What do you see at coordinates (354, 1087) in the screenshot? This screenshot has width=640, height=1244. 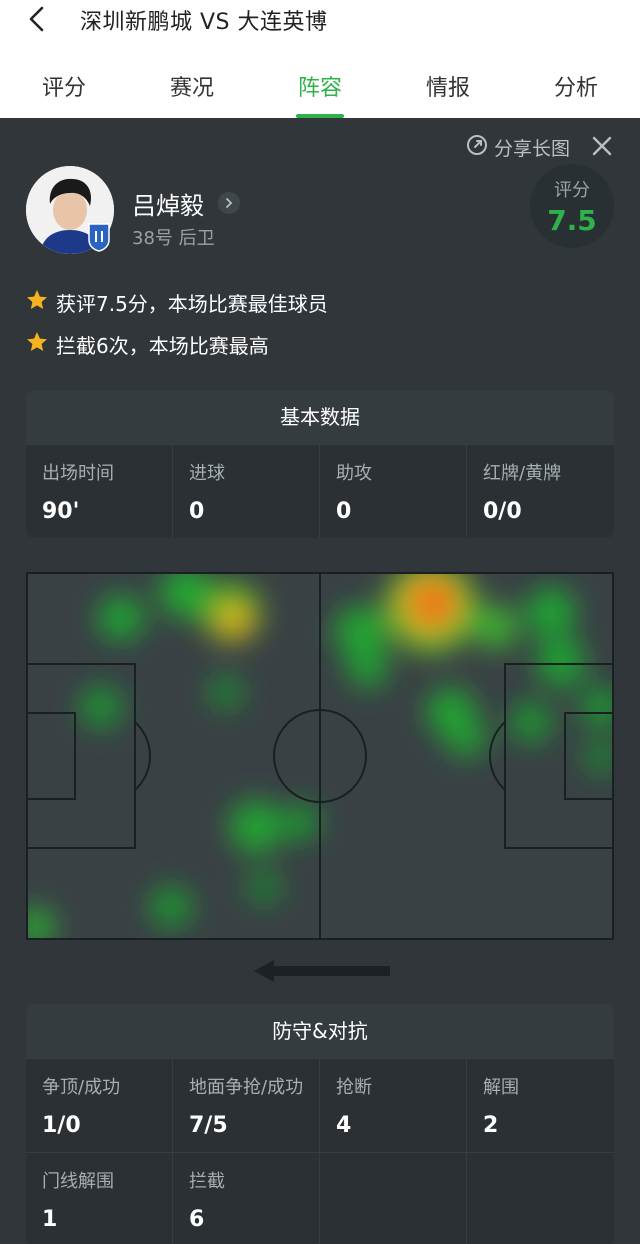 I see `stat-label: 抢断` at bounding box center [354, 1087].